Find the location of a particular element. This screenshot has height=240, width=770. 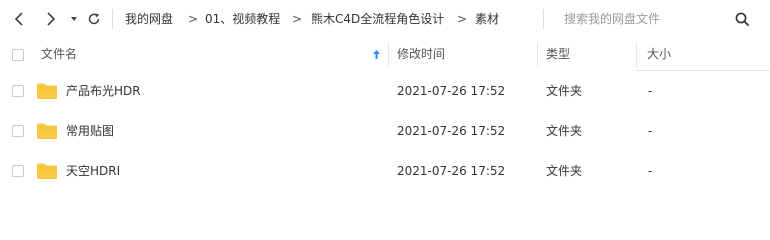

history-dropdown-button is located at coordinates (74, 19).